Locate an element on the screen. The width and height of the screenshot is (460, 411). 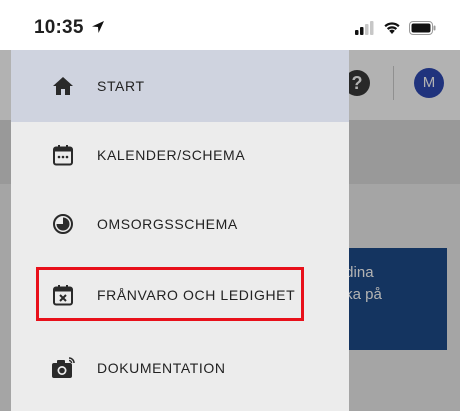
drawer-item-omsorgsschema: OMSORGSSCHEMA is located at coordinates (180, 224).